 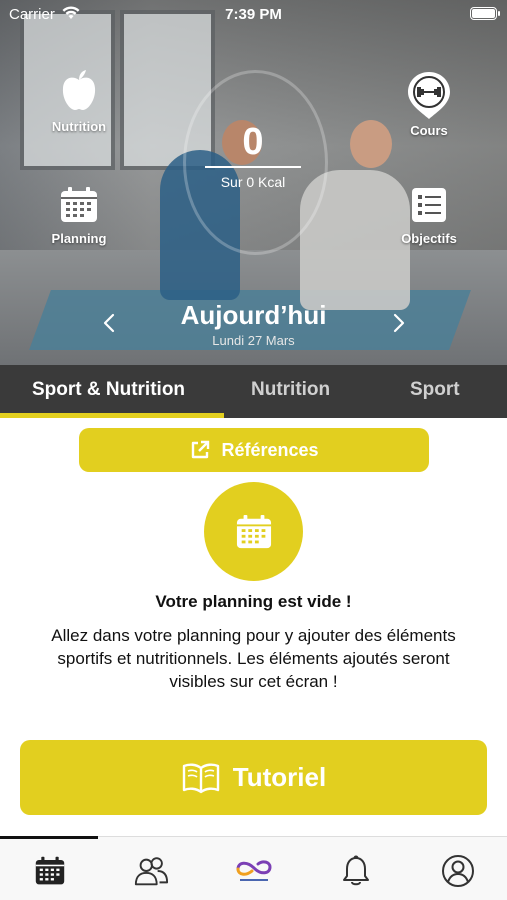 I want to click on objectifs-shortcut: Objectifs, so click(x=429, y=216).